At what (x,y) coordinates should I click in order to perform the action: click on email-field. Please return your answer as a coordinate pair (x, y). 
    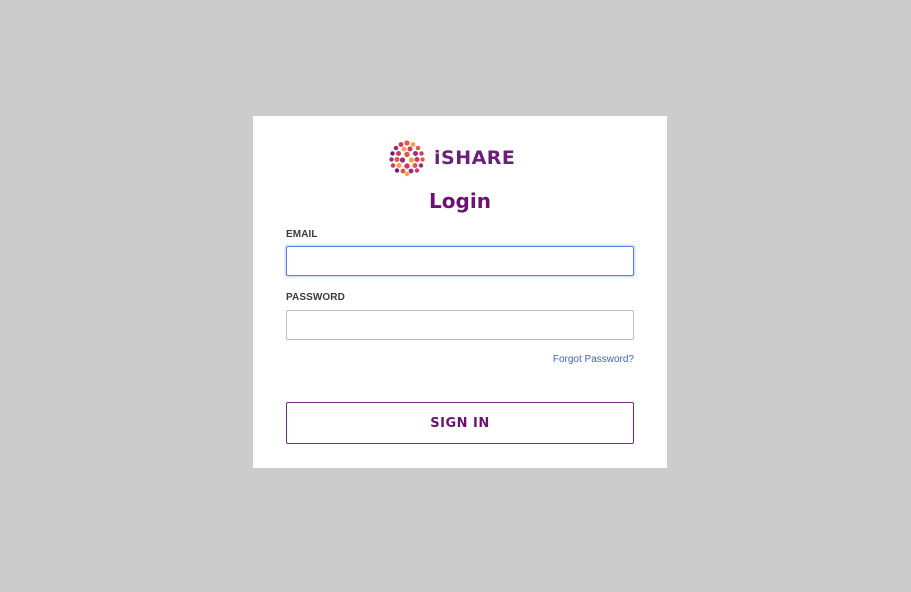
    Looking at the image, I should click on (460, 261).